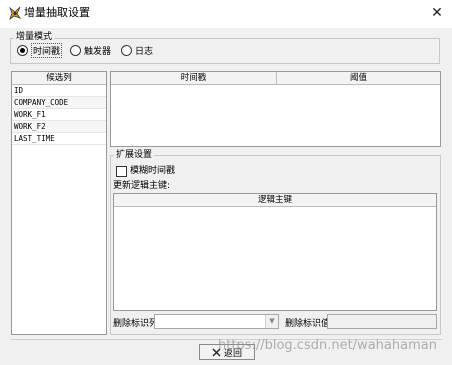 This screenshot has width=452, height=365. Describe the element at coordinates (136, 324) in the screenshot. I see `delete-flag-column-label: 删除标识列` at that location.